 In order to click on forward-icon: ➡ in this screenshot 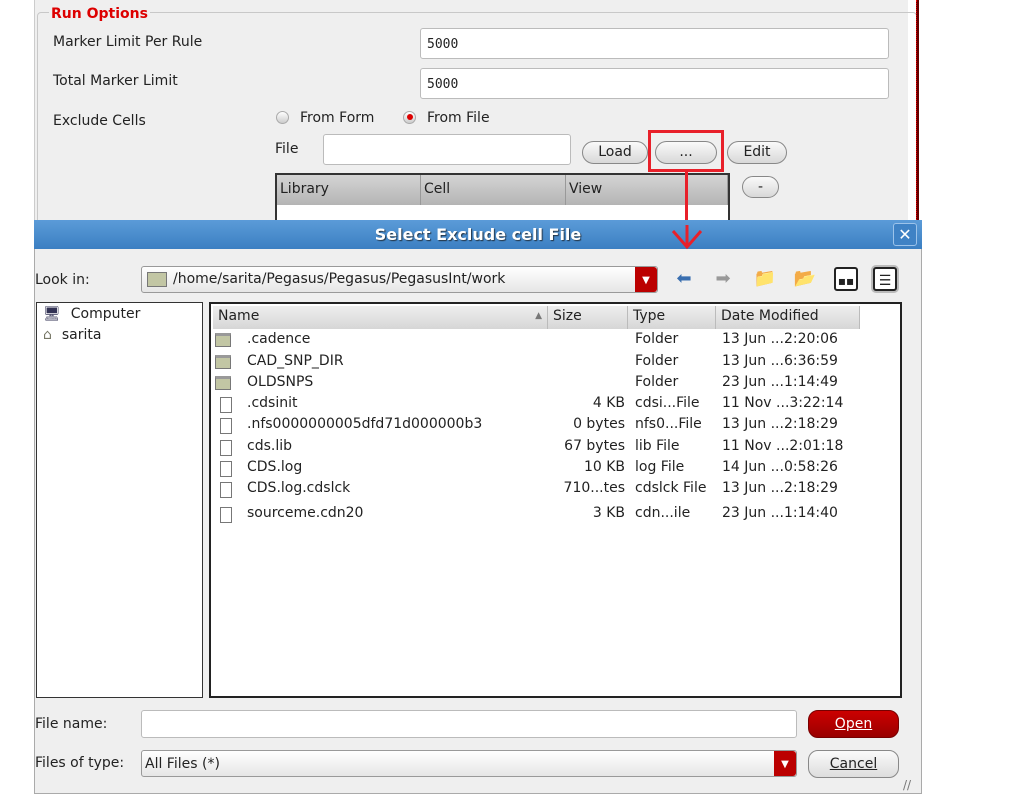, I will do `click(723, 279)`.